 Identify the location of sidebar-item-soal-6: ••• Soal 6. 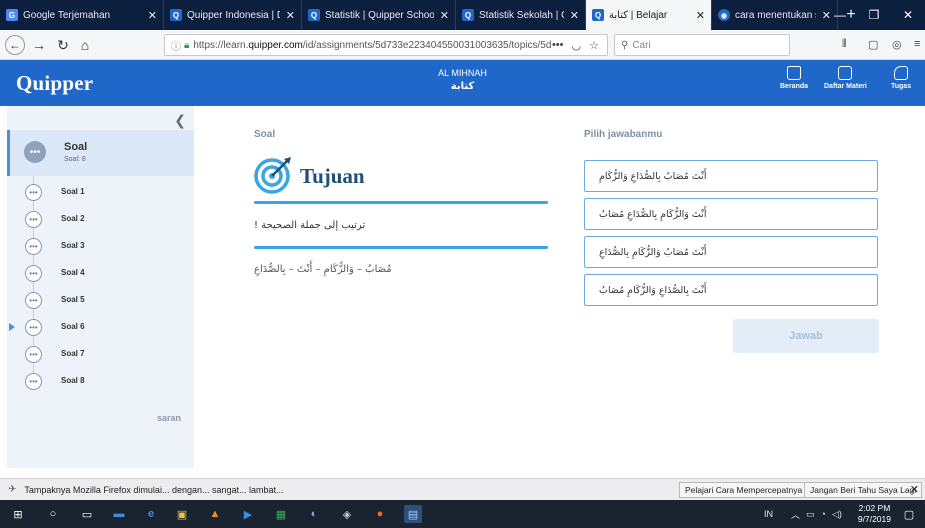
(100, 327).